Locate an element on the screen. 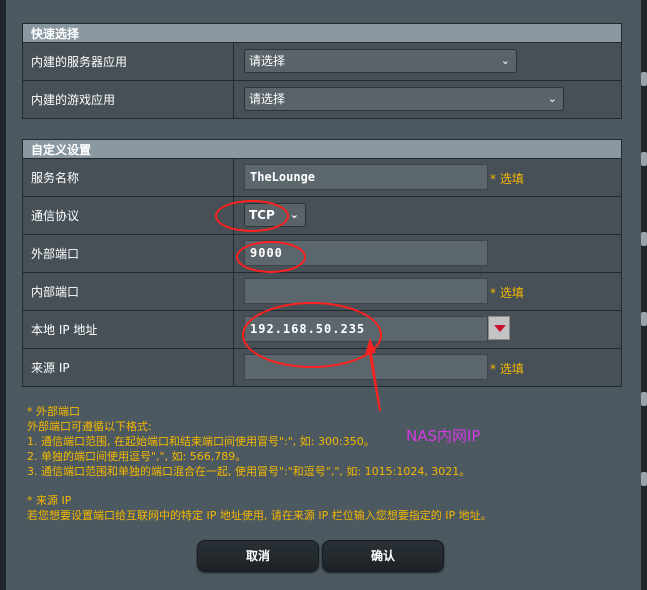  game-app-label: 内建的游戏应用 is located at coordinates (128, 99).